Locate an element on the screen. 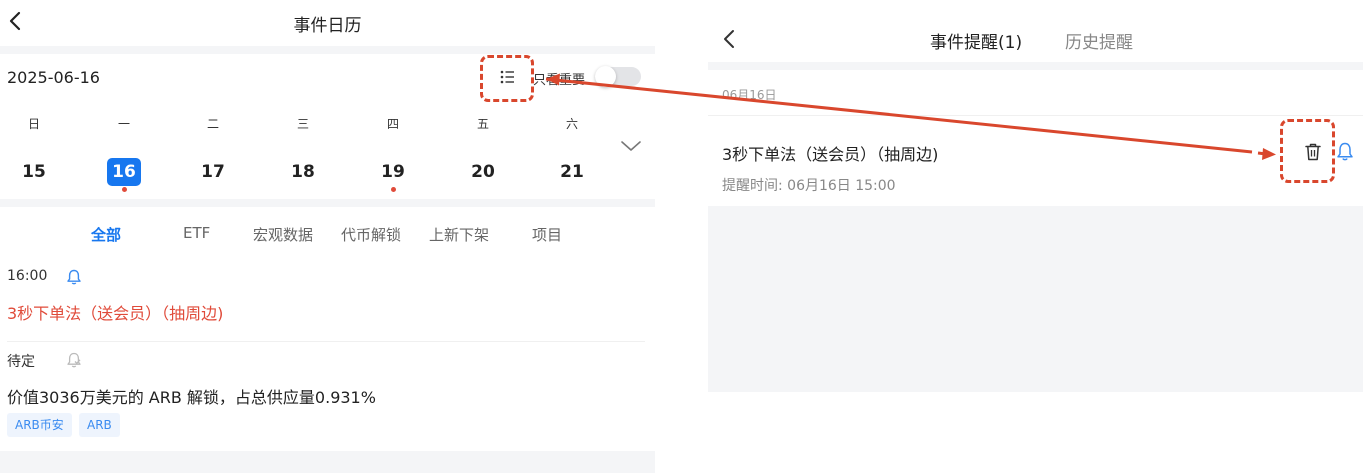  important-only-toggle is located at coordinates (618, 76).